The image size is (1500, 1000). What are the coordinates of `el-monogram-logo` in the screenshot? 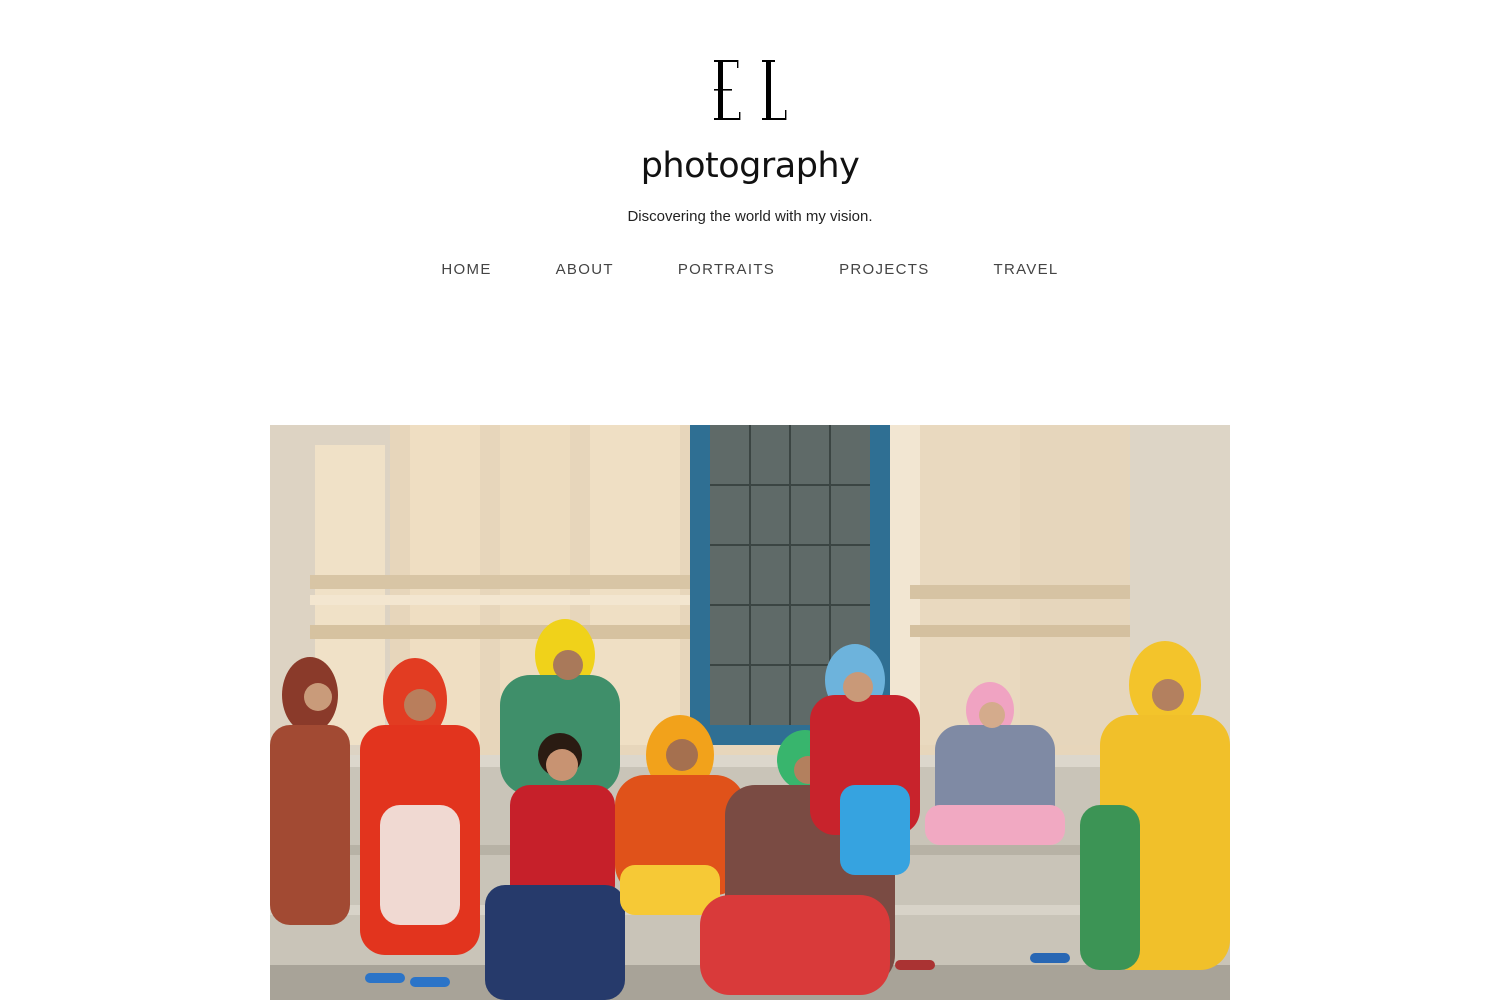 It's located at (750, 90).